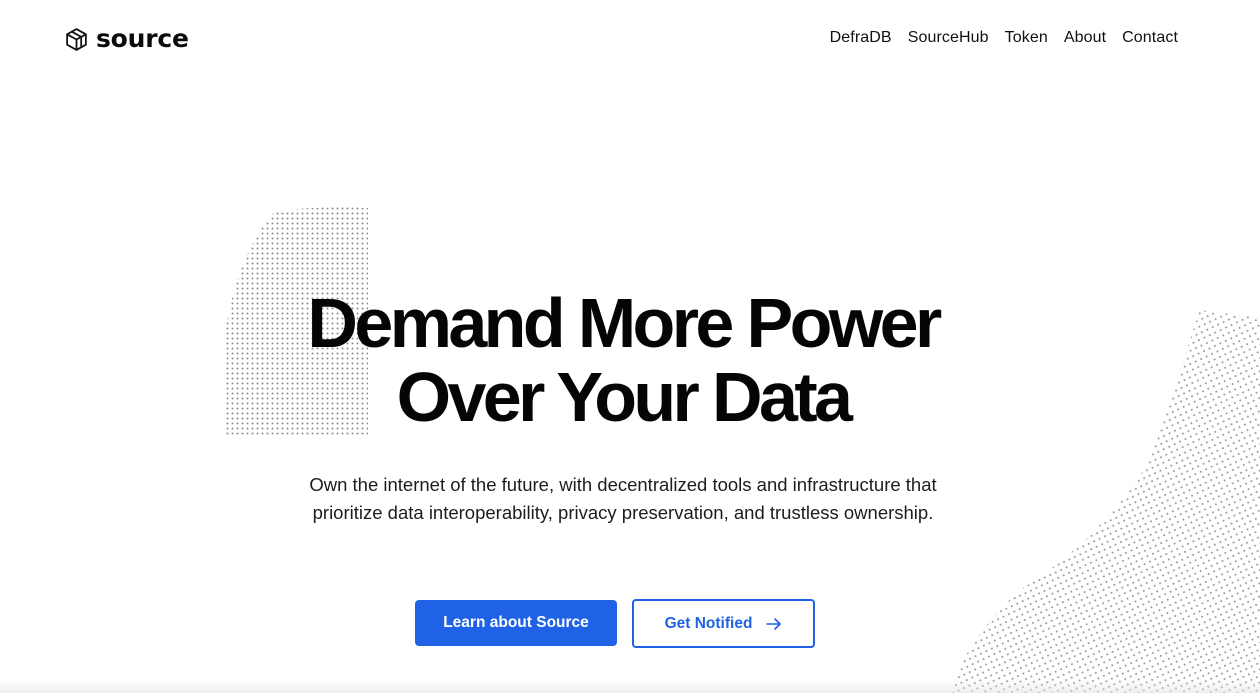 The height and width of the screenshot is (693, 1260). Describe the element at coordinates (1085, 38) in the screenshot. I see `nav-item-about: About` at that location.